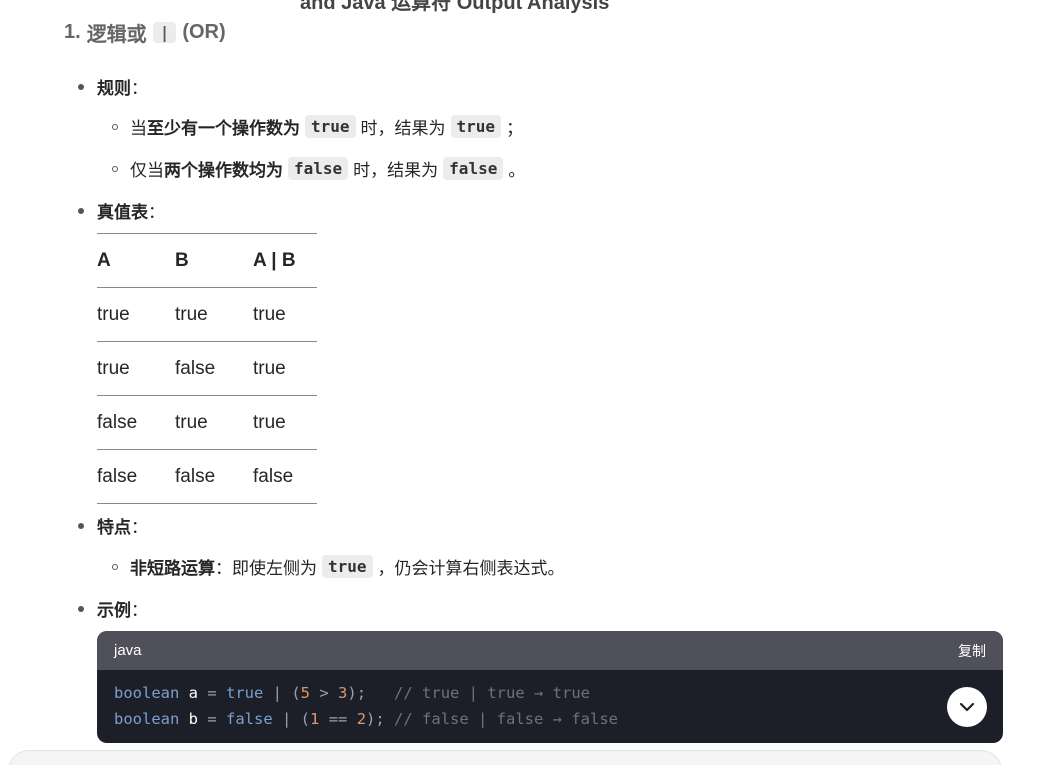  Describe the element at coordinates (147, 170) in the screenshot. I see `rule-text: 仅当` at that location.